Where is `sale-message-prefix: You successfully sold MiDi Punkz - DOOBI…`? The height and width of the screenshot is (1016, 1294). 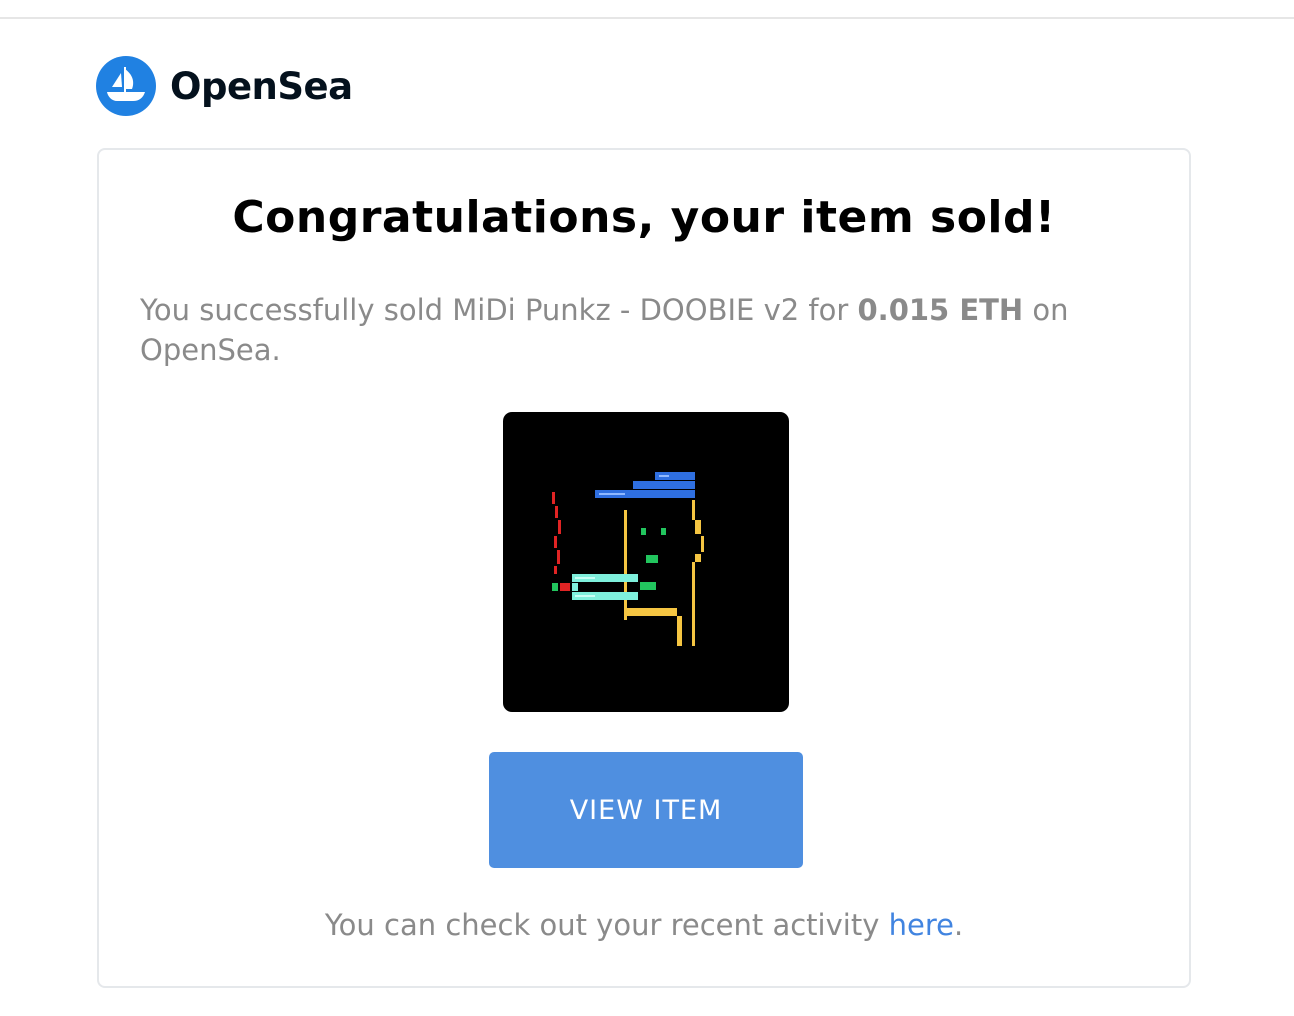
sale-message-prefix: You successfully sold MiDi Punkz - DOOBI… is located at coordinates (494, 310).